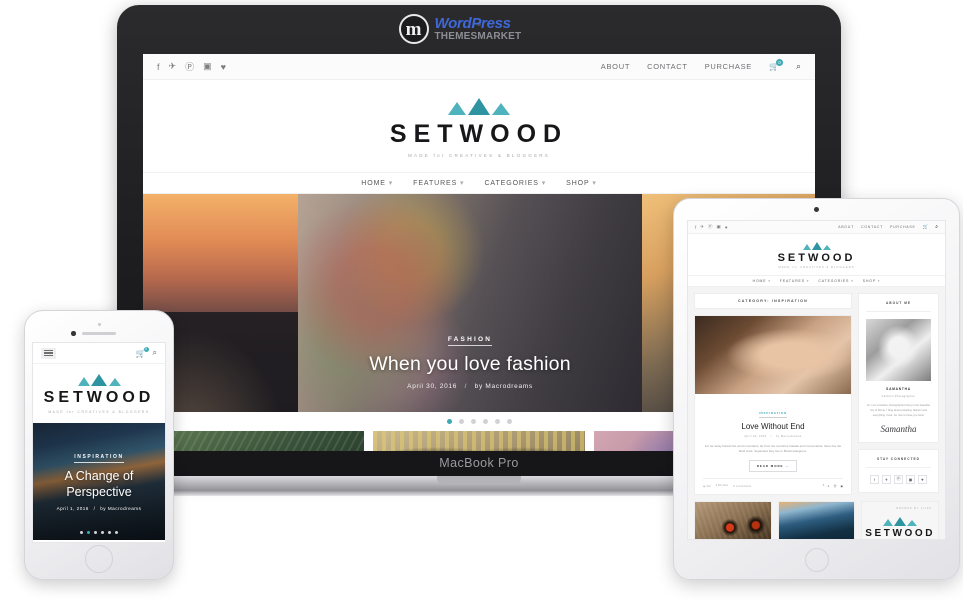  I want to click on topnav-about: ABOUT, so click(615, 66).